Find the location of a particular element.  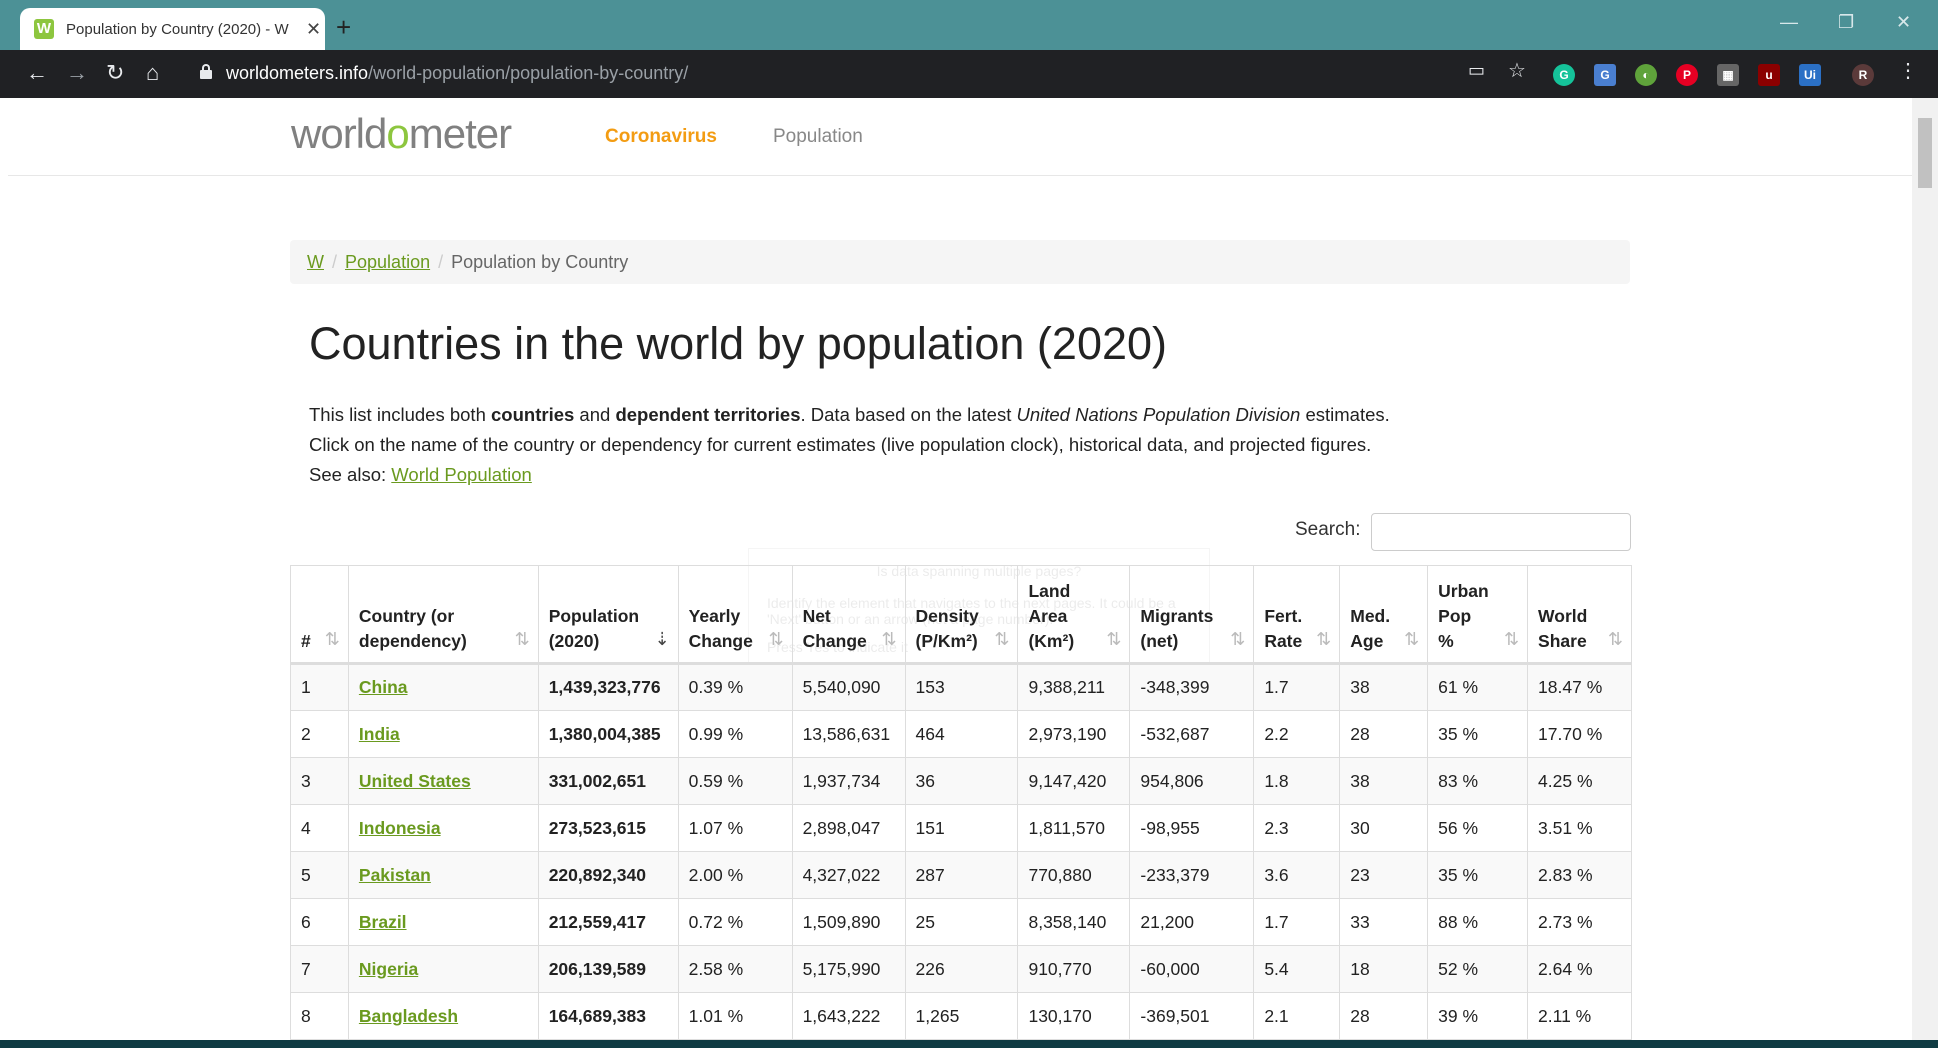

reload-icon: ↻ is located at coordinates (115, 73).